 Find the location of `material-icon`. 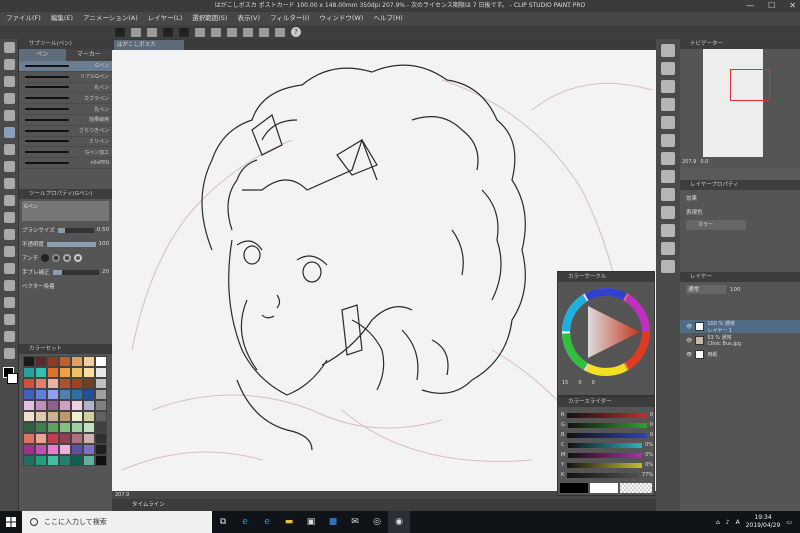

material-icon is located at coordinates (668, 68).